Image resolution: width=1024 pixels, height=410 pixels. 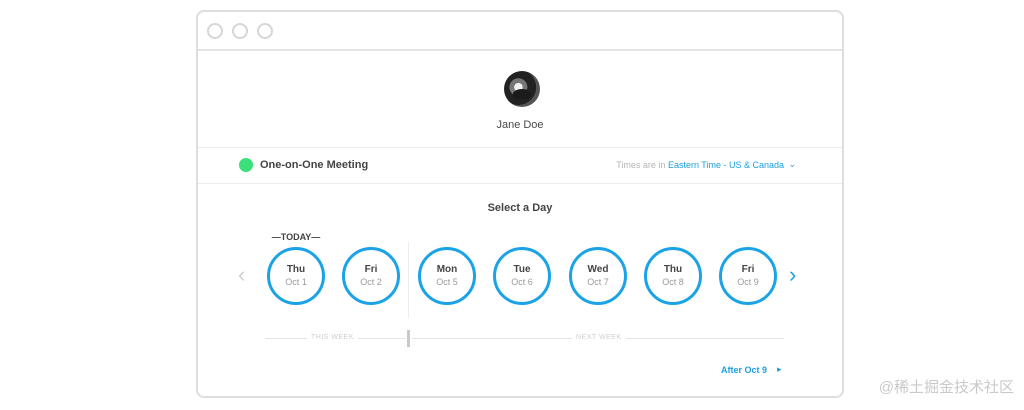 What do you see at coordinates (371, 276) in the screenshot?
I see `day-button: Fri Oct 2` at bounding box center [371, 276].